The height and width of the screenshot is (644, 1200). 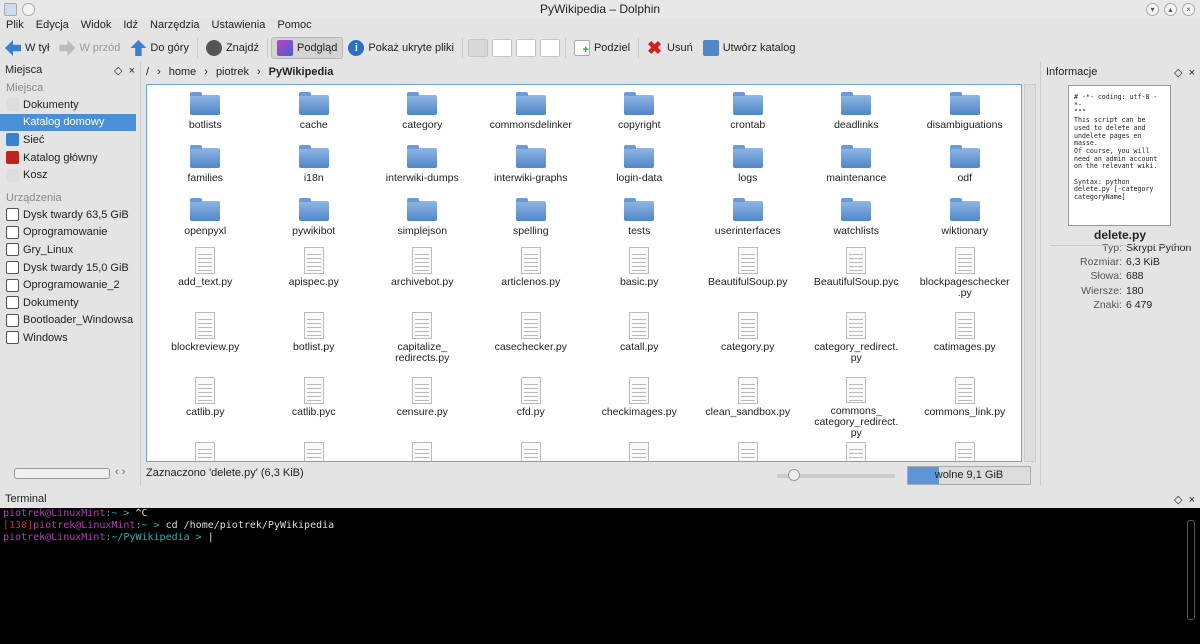 What do you see at coordinates (159, 48) in the screenshot?
I see `up-button: Do góry` at bounding box center [159, 48].